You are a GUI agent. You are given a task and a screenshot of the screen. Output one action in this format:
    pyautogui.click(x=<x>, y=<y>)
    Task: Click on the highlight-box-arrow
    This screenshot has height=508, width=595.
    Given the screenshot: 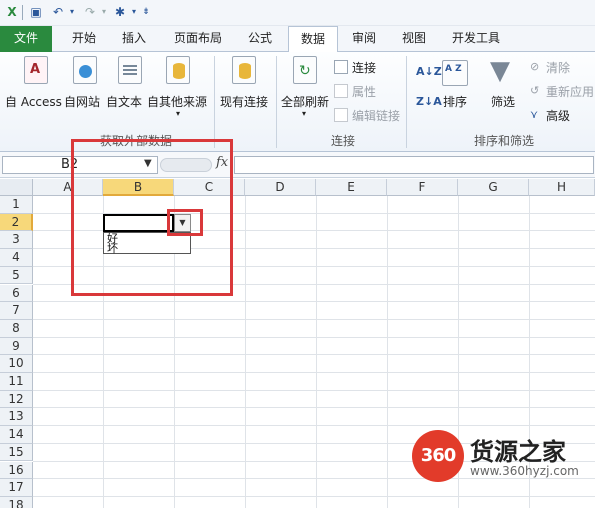 What is the action you would take?
    pyautogui.click(x=185, y=222)
    